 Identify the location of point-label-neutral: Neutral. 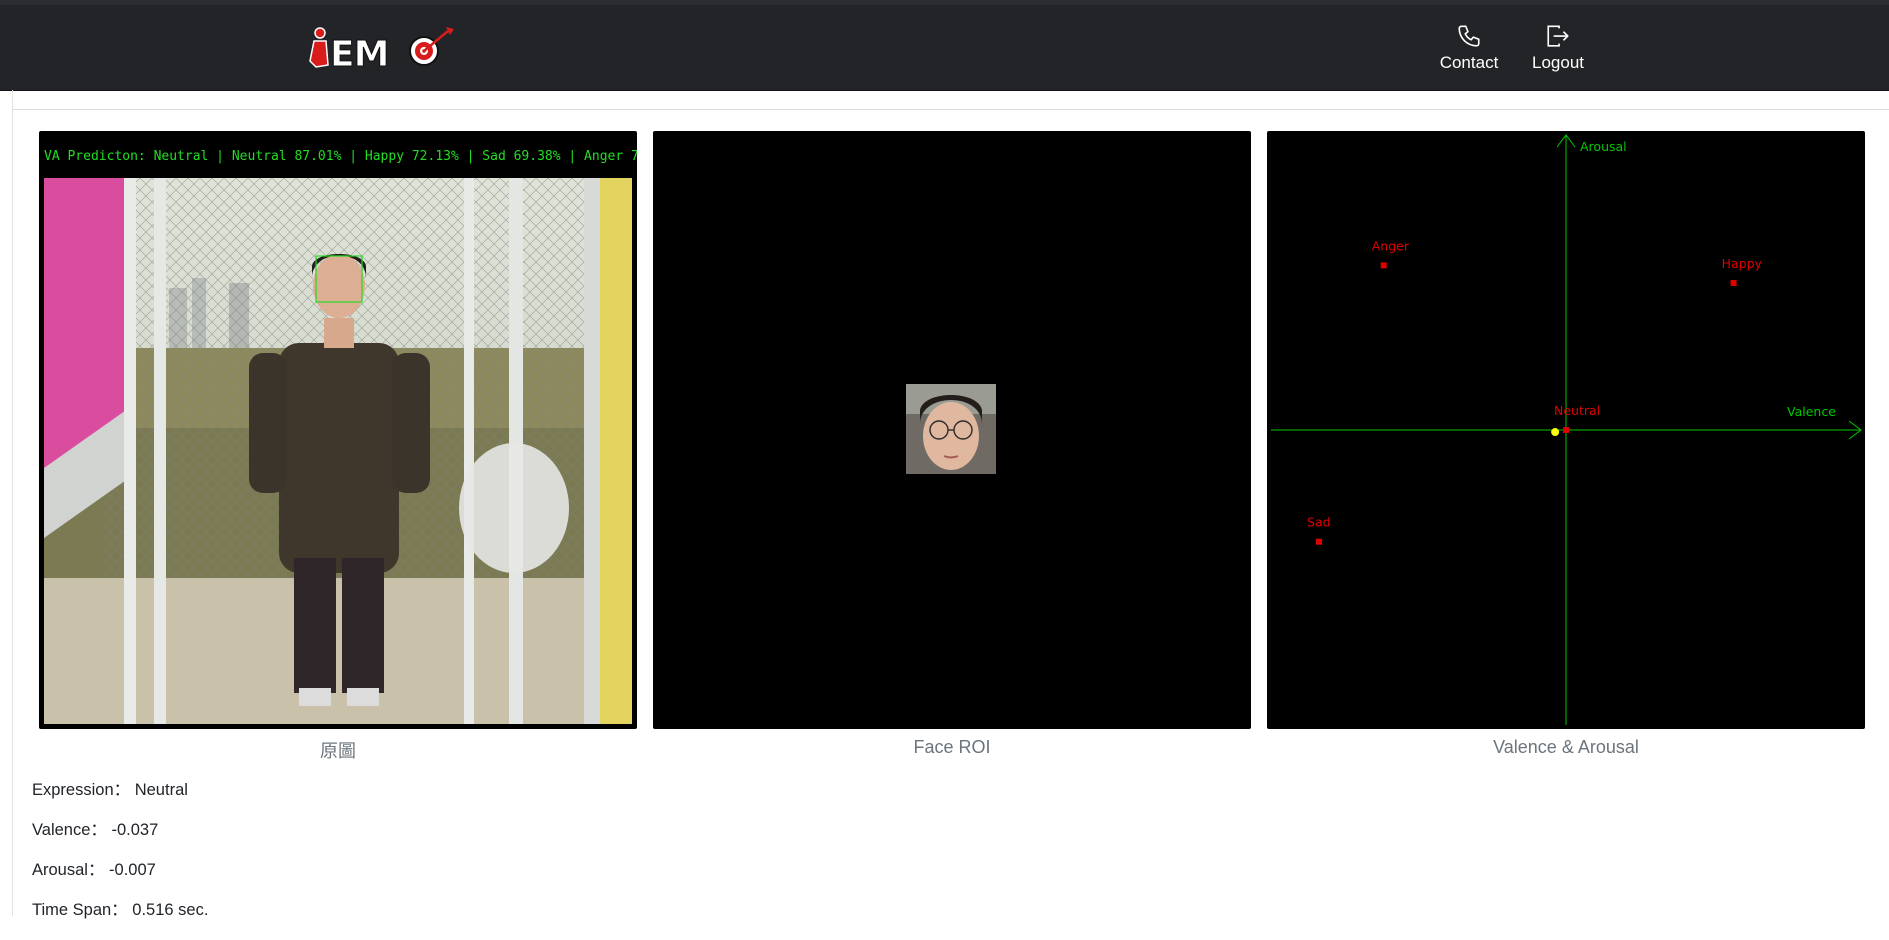
(1577, 410).